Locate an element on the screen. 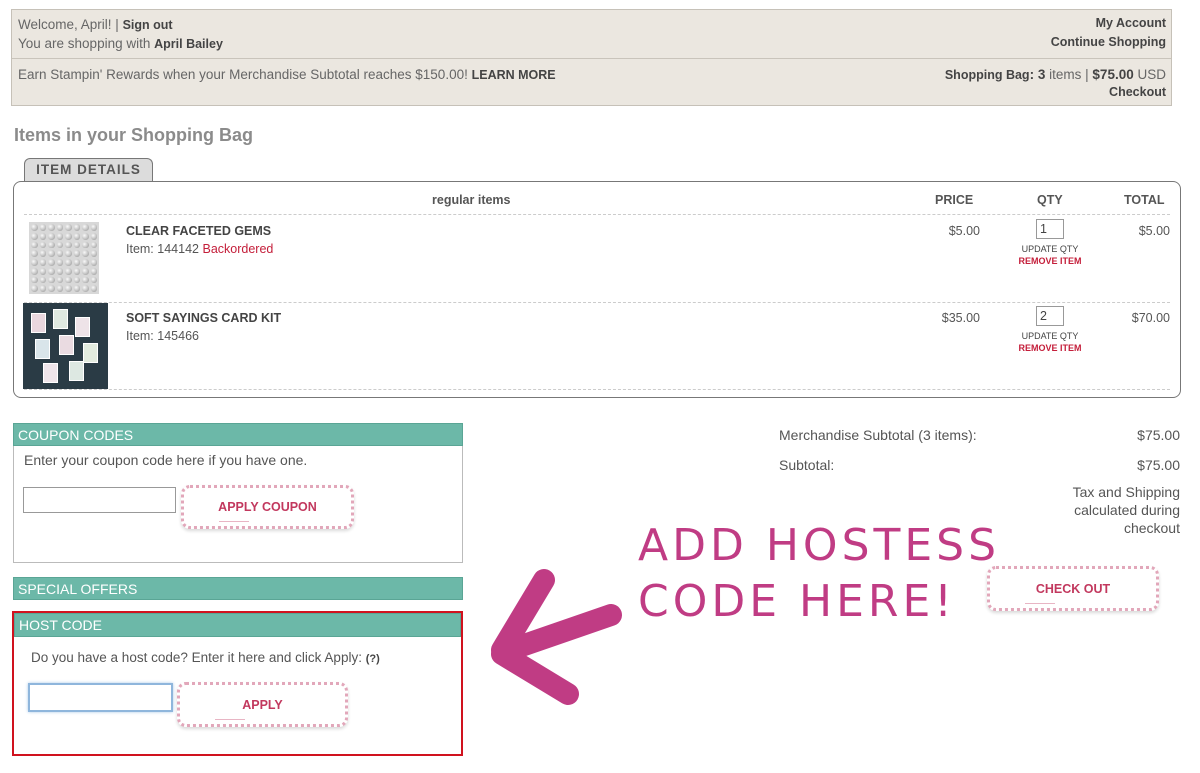  shopping-bag-summary: Shopping Bag: 3 items | $75.00 USD is located at coordinates (1055, 74).